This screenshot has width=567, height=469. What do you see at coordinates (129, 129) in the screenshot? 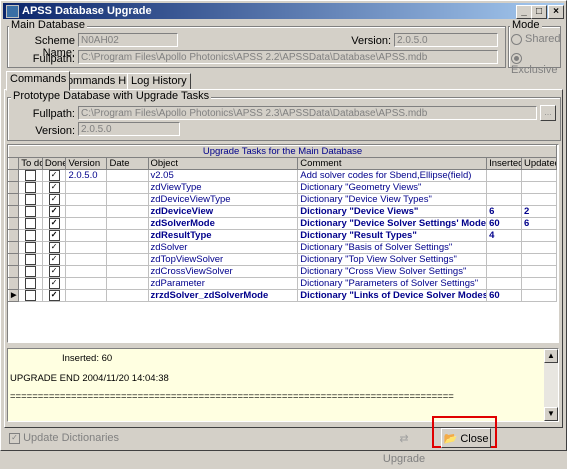
I see `proto-version-field: 2.0.5.0` at bounding box center [129, 129].